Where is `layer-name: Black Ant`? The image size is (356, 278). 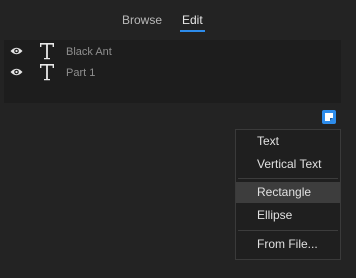 layer-name: Black Ant is located at coordinates (89, 52).